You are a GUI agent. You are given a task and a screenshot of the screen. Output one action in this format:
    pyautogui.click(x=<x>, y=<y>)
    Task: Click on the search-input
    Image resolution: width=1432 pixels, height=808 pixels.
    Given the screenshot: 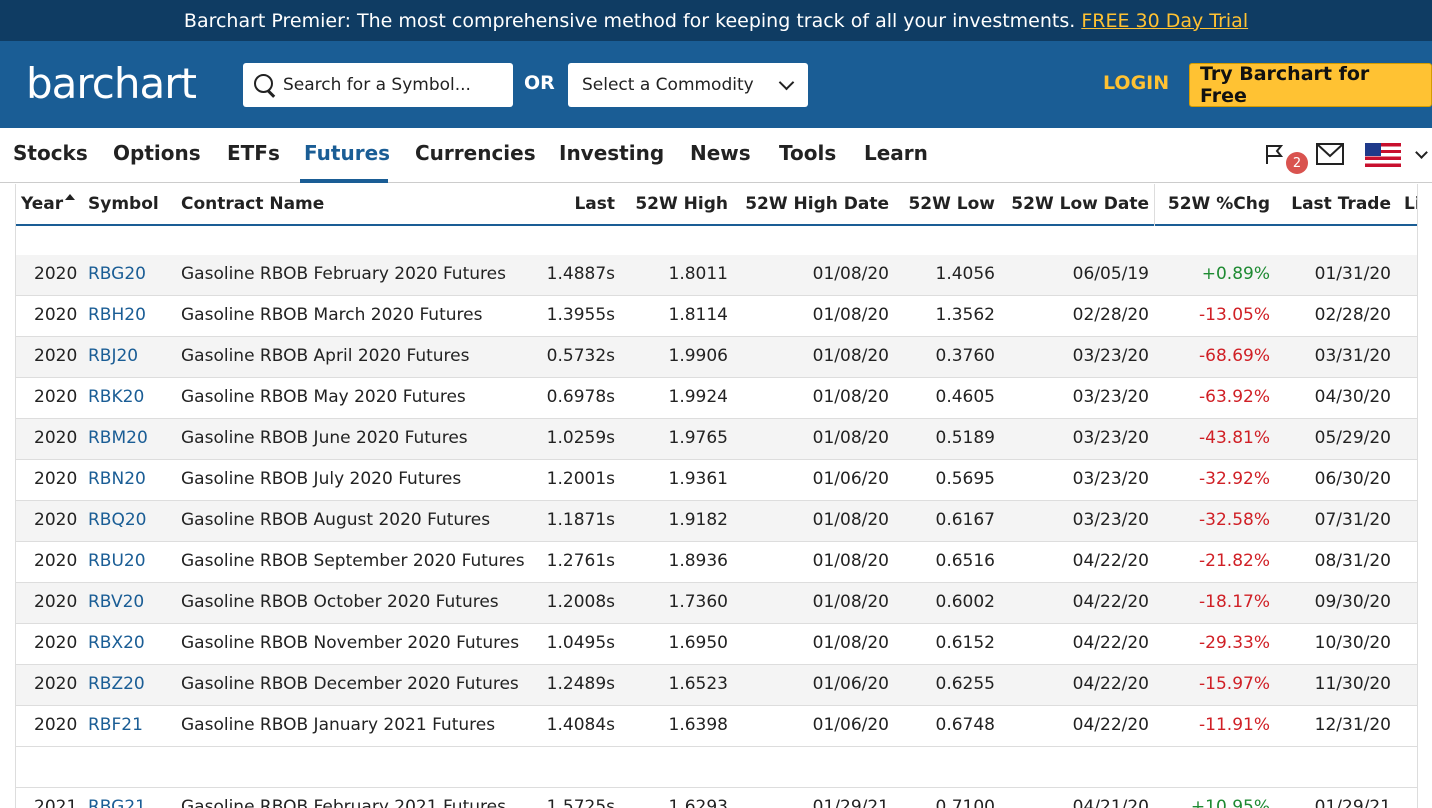 What is the action you would take?
    pyautogui.click(x=383, y=85)
    